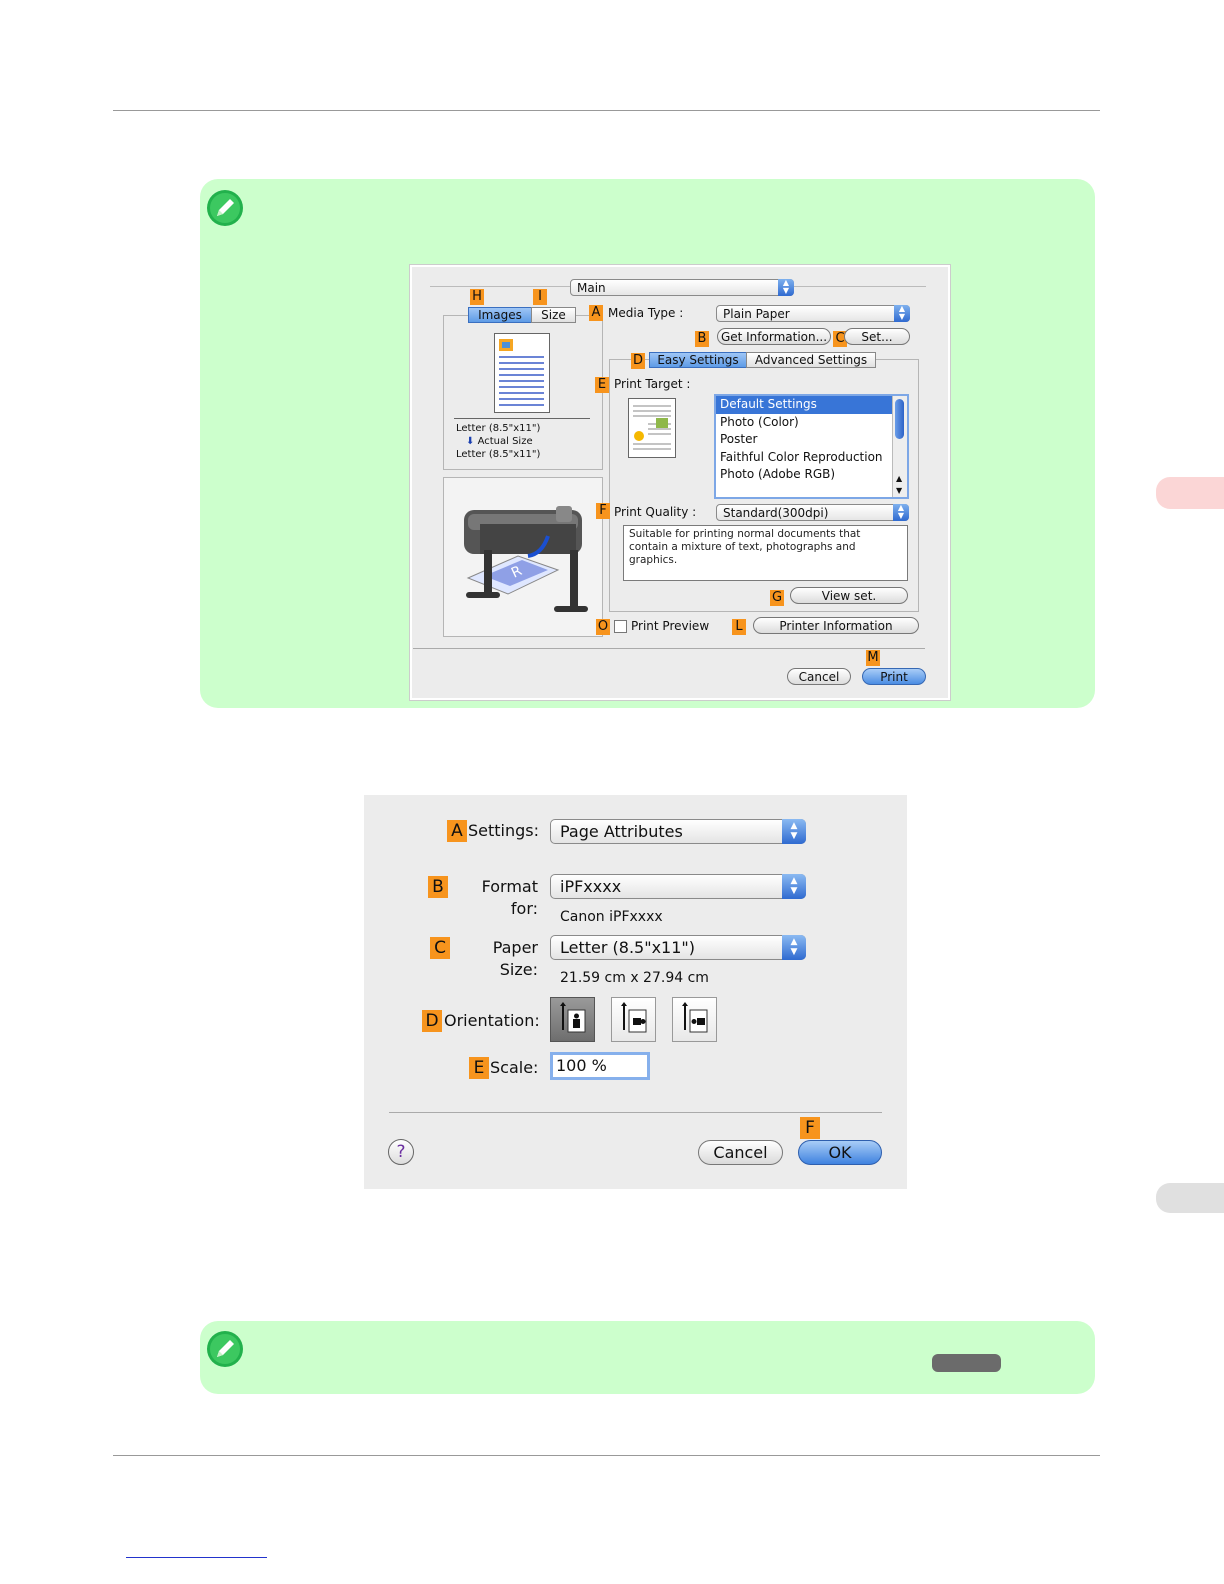 This screenshot has height=1584, width=1224. I want to click on callout-C: C, so click(440, 948).